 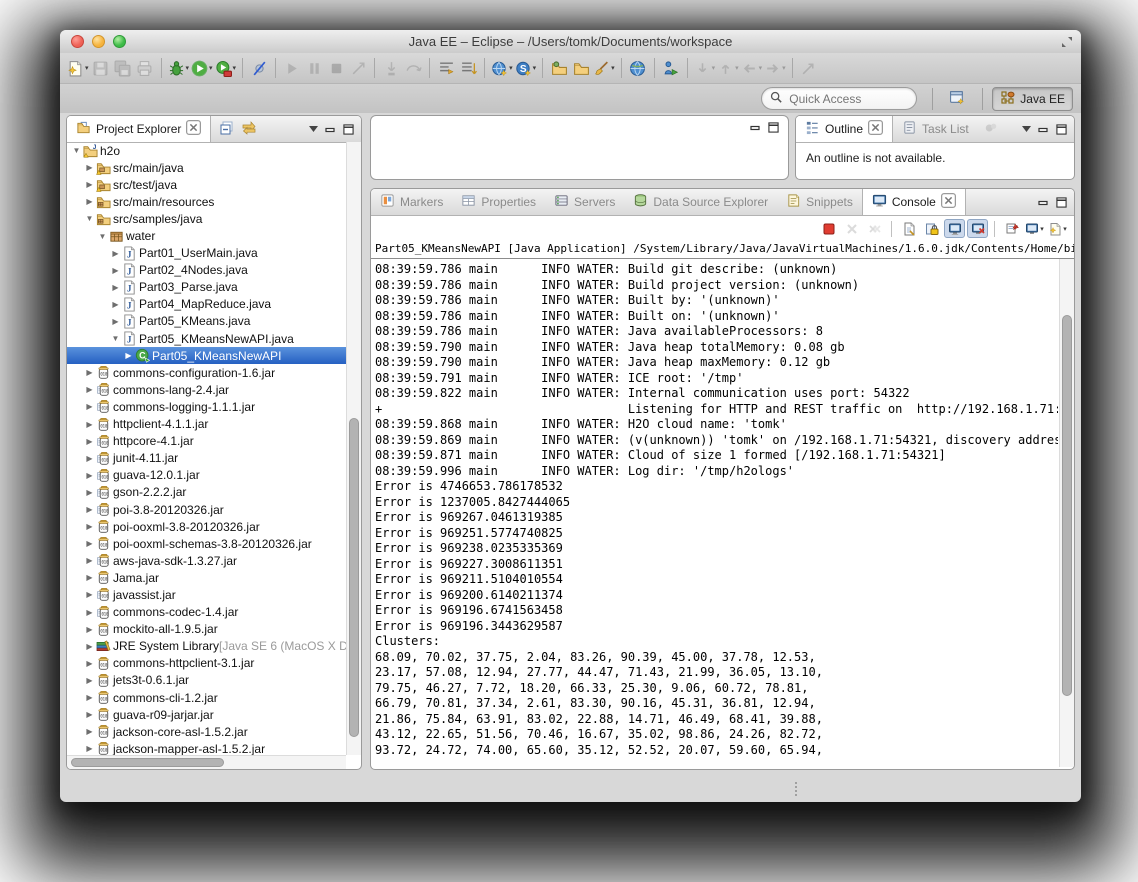 What do you see at coordinates (214, 612) in the screenshot?
I see `tree-item-commons-codec-1-4-jar: ▶ 010 commons-codec-1.4.jar` at bounding box center [214, 612].